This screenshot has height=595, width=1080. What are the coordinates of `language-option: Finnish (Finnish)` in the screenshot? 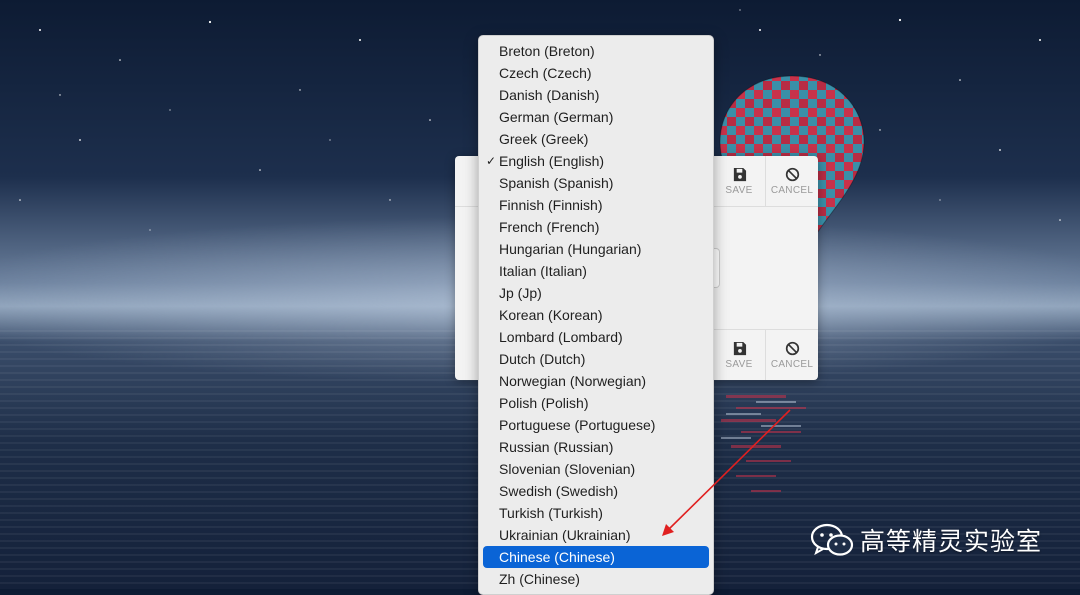 It's located at (596, 205).